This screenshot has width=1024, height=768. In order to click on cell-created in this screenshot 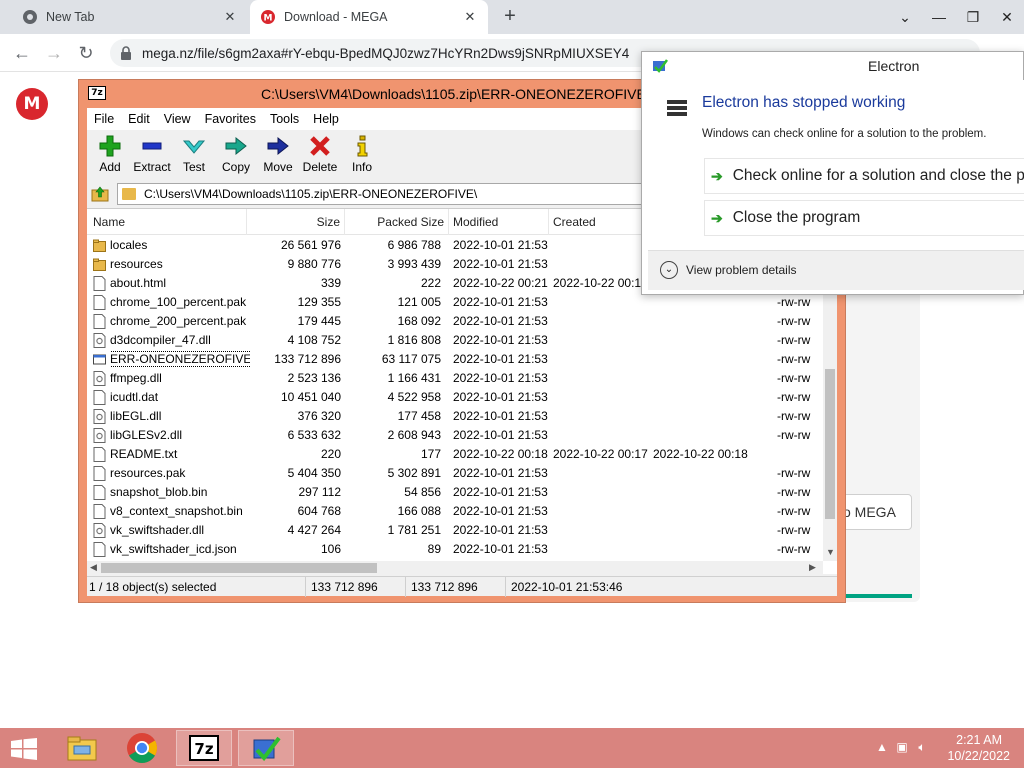, I will do `click(603, 378)`.